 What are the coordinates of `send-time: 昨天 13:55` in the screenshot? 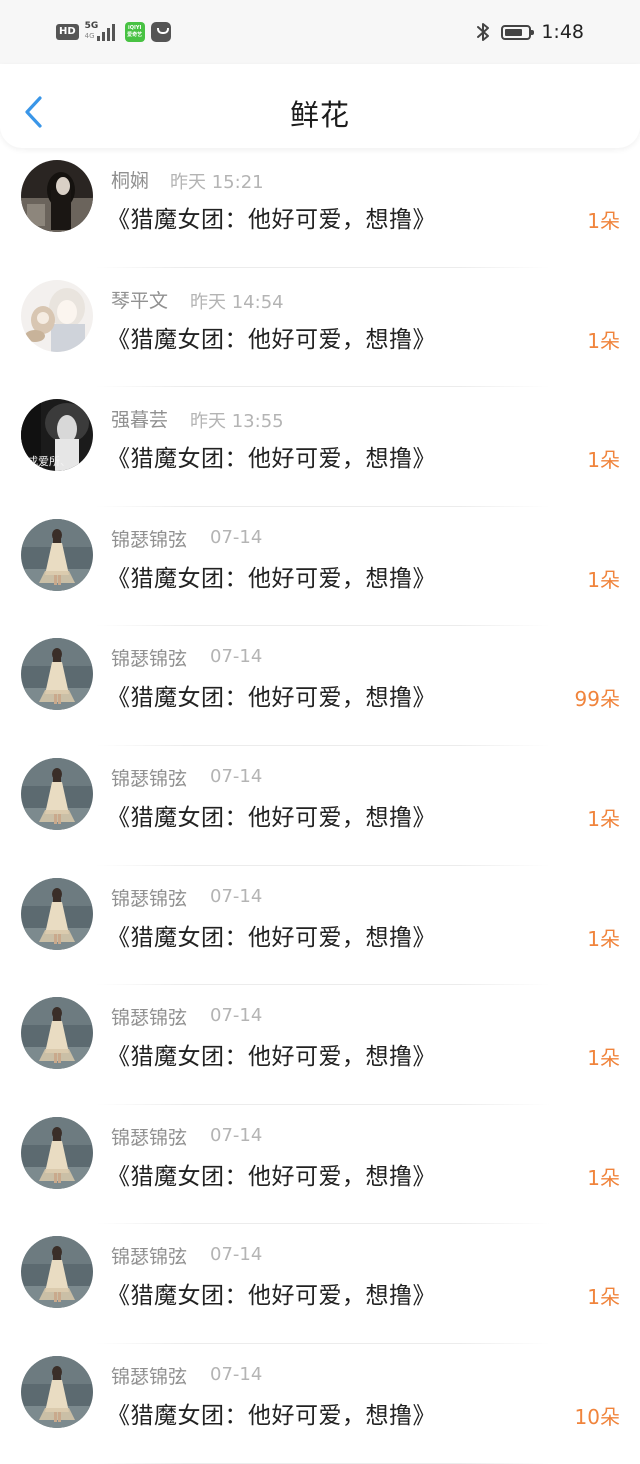 It's located at (237, 422).